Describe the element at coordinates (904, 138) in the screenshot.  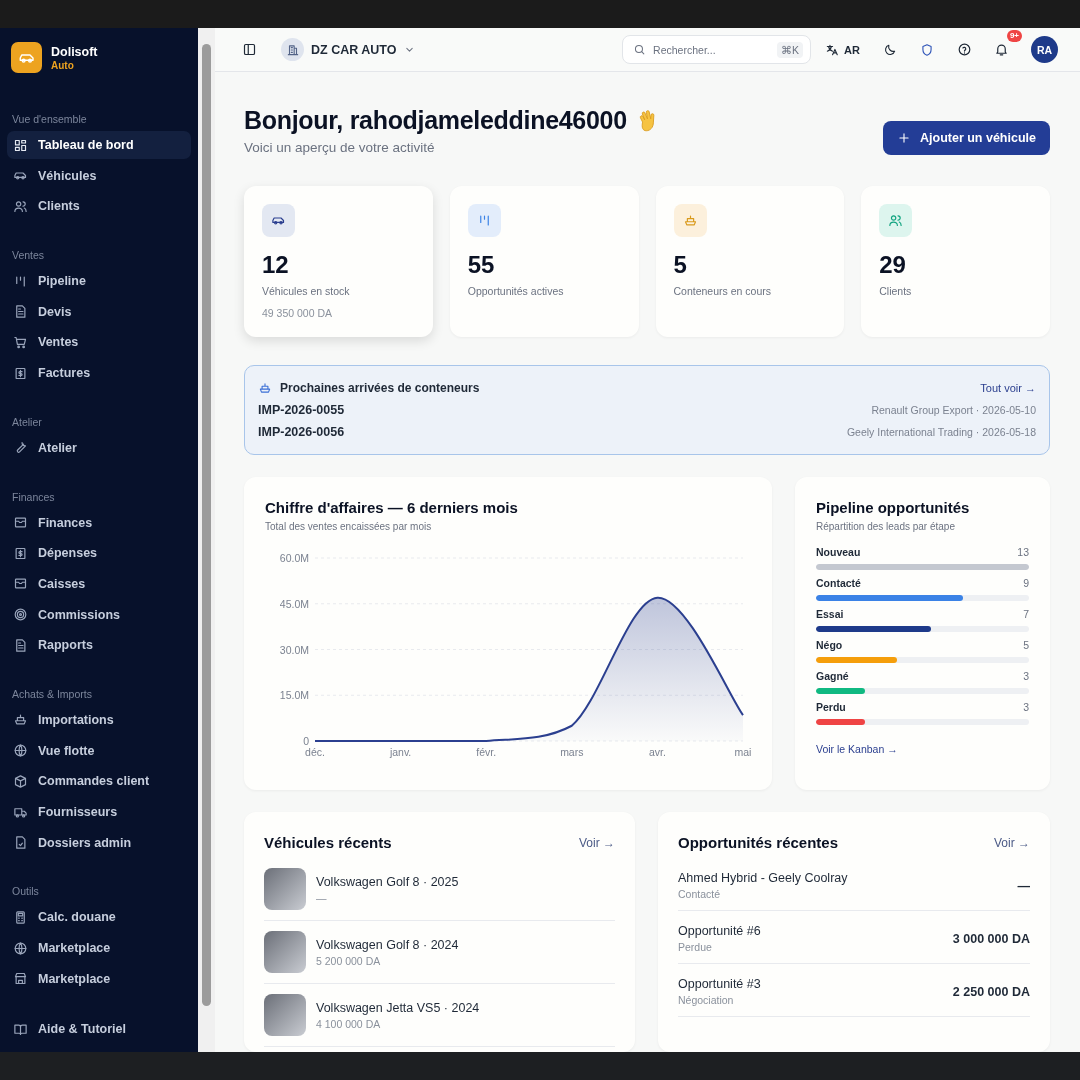
I see `plus-icon` at that location.